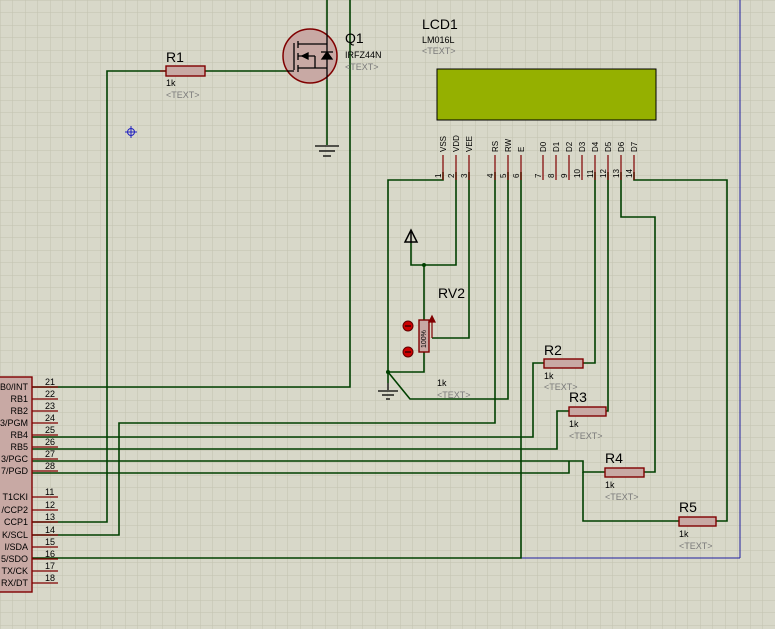 The width and height of the screenshot is (775, 629). Describe the element at coordinates (688, 507) in the screenshot. I see `r5-ref: R5` at that location.